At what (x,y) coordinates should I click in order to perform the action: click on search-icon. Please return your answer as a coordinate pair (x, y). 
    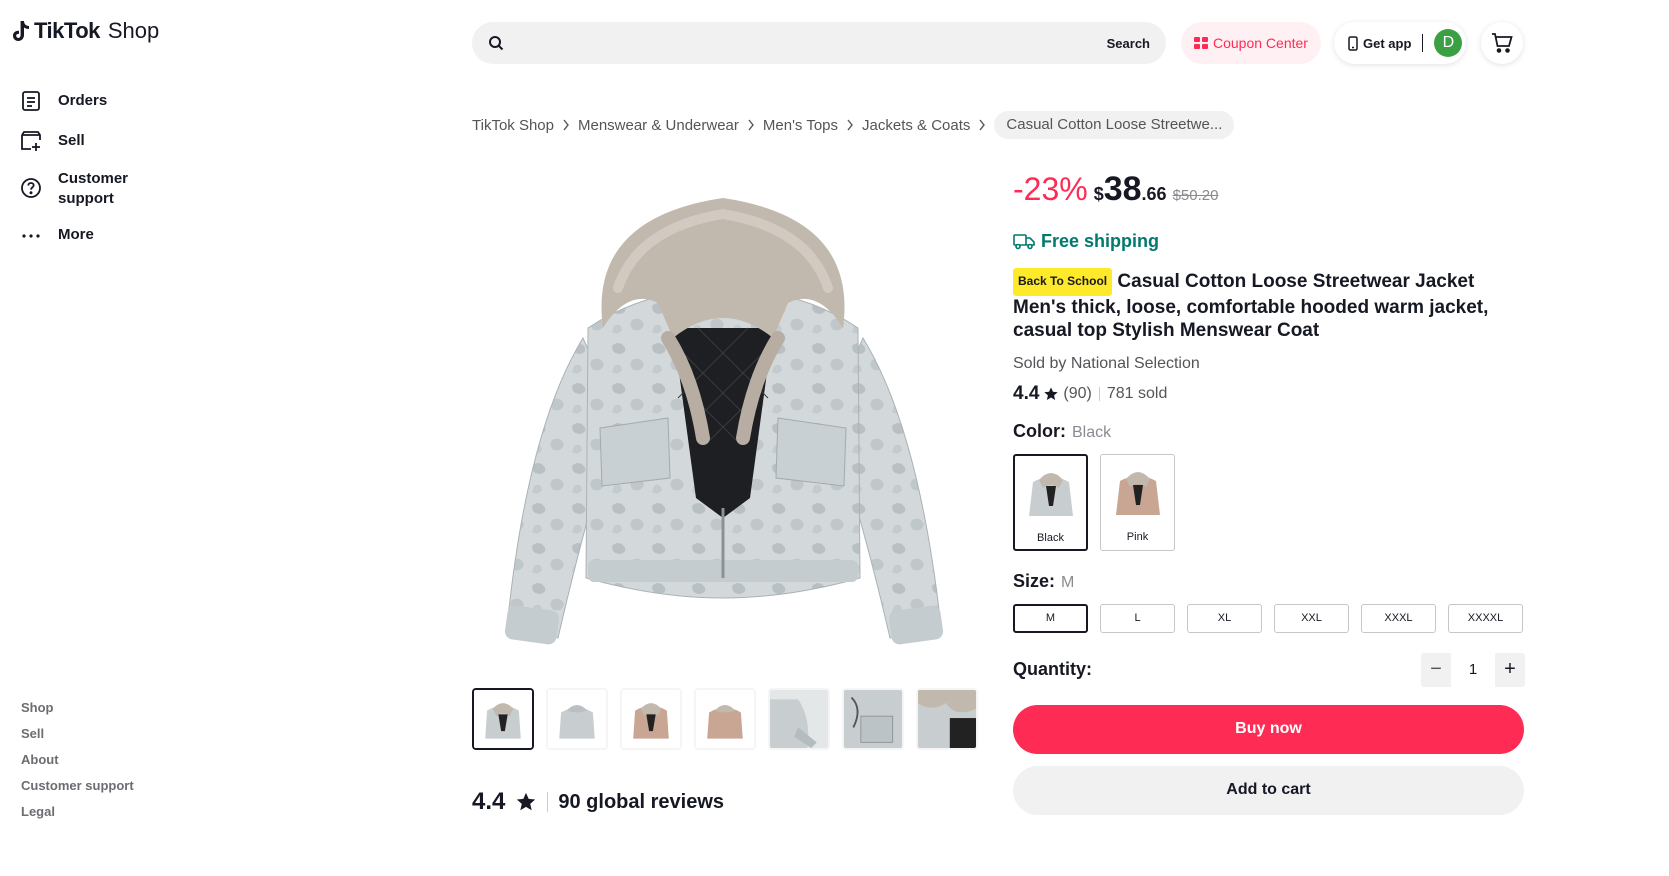
    Looking at the image, I should click on (496, 43).